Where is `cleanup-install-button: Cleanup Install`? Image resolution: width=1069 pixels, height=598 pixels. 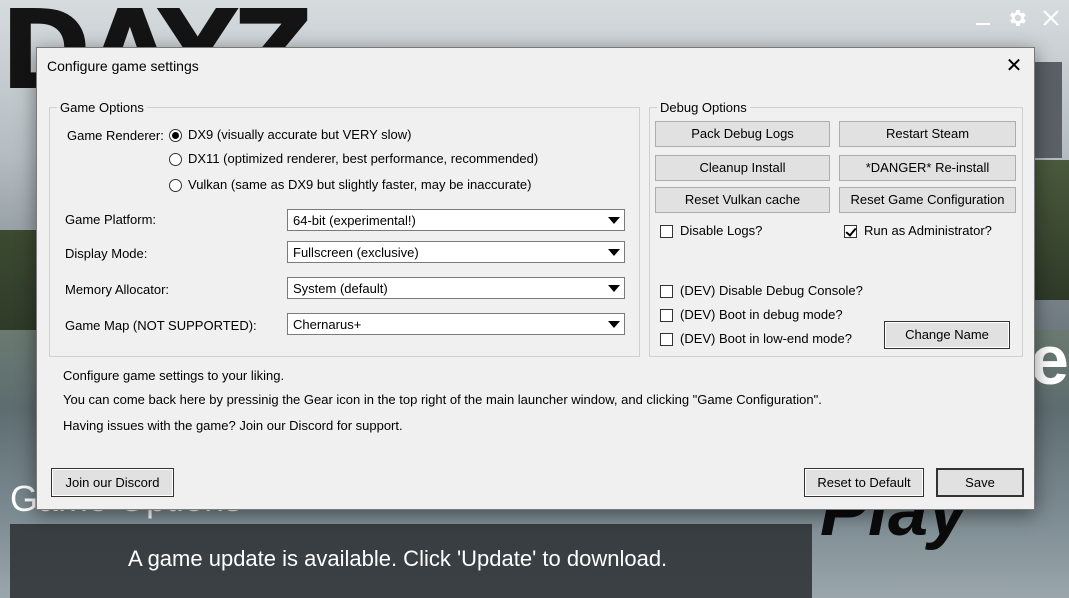 cleanup-install-button: Cleanup Install is located at coordinates (742, 168).